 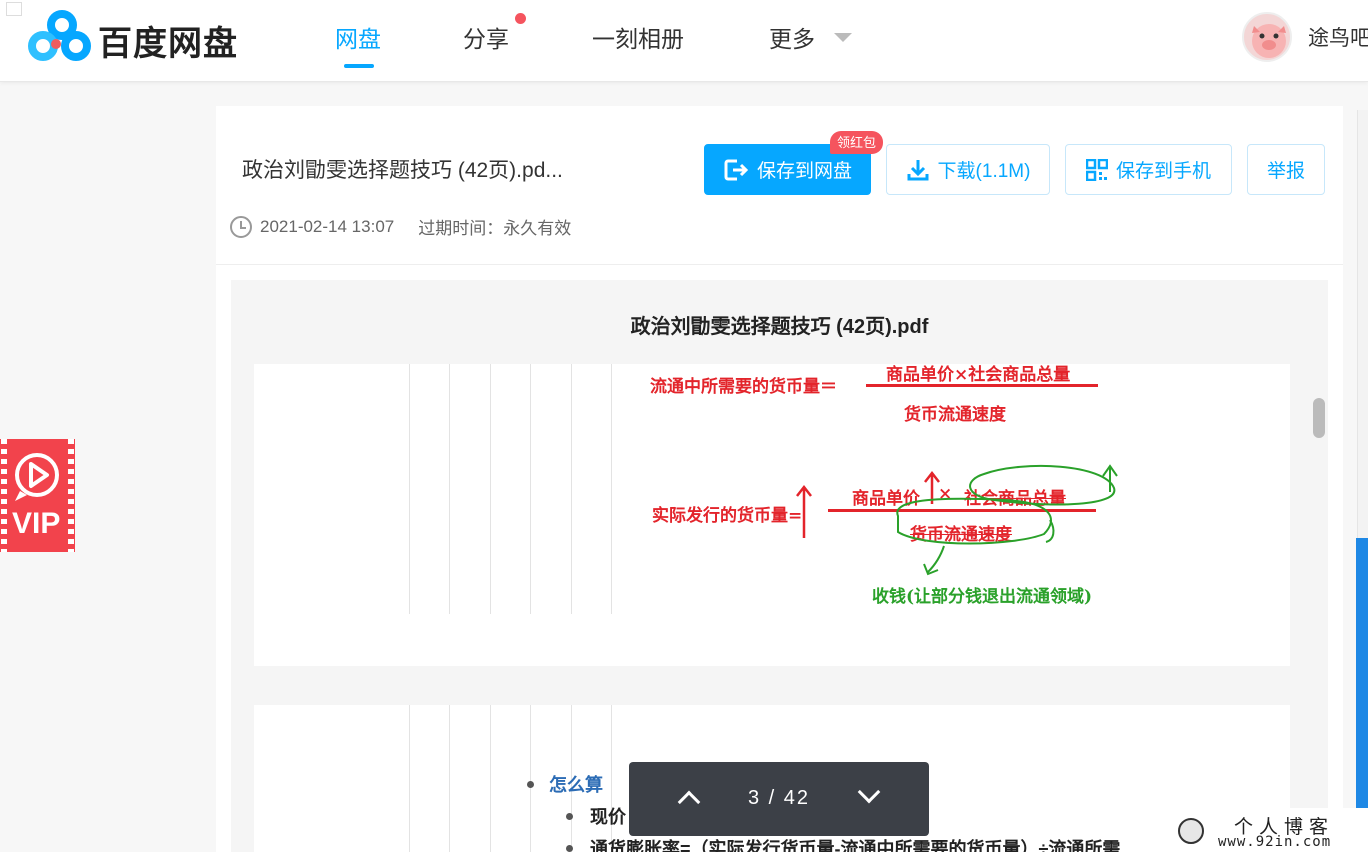 What do you see at coordinates (14, 9) in the screenshot?
I see `window-corner-box` at bounding box center [14, 9].